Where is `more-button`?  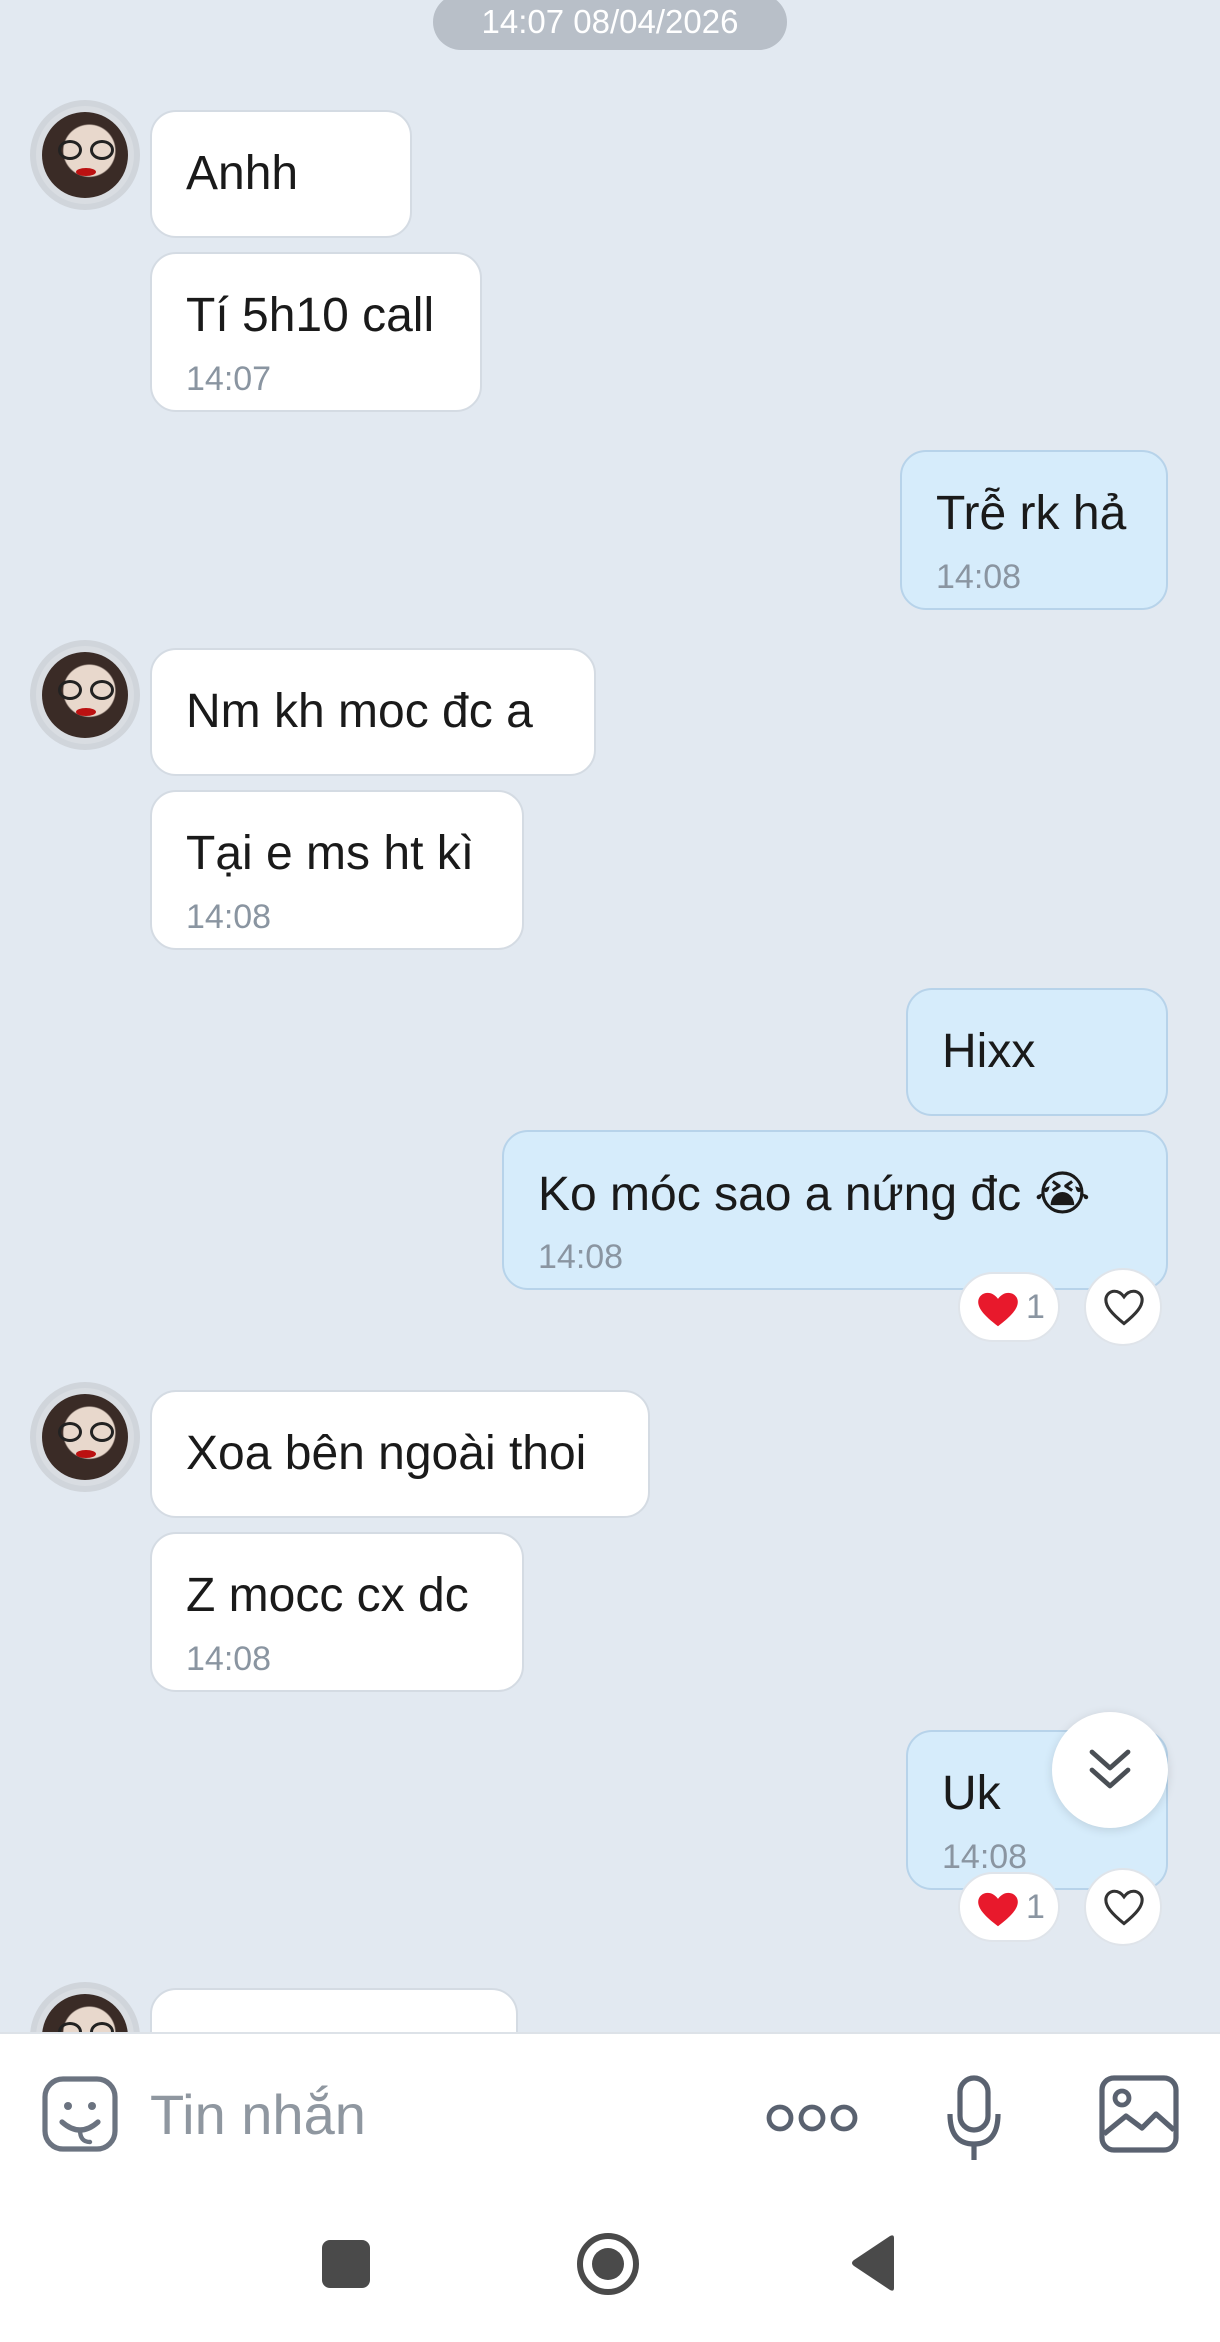 more-button is located at coordinates (812, 2120).